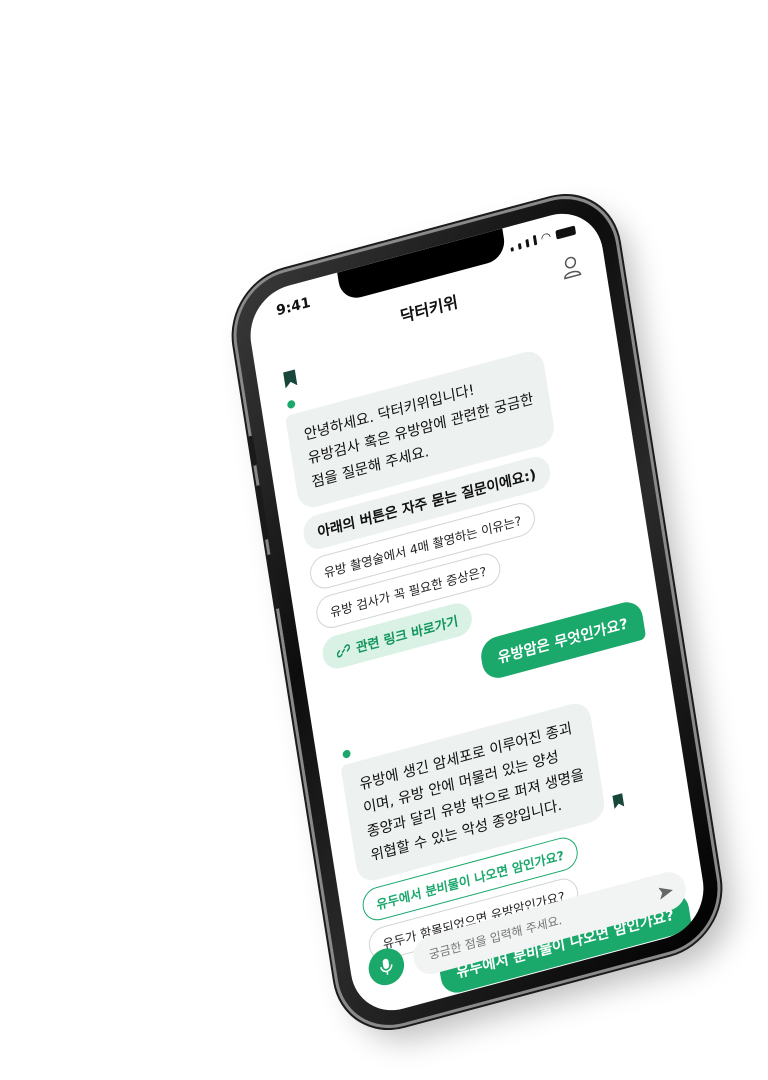  I want to click on bookmark-icon, so click(618, 801).